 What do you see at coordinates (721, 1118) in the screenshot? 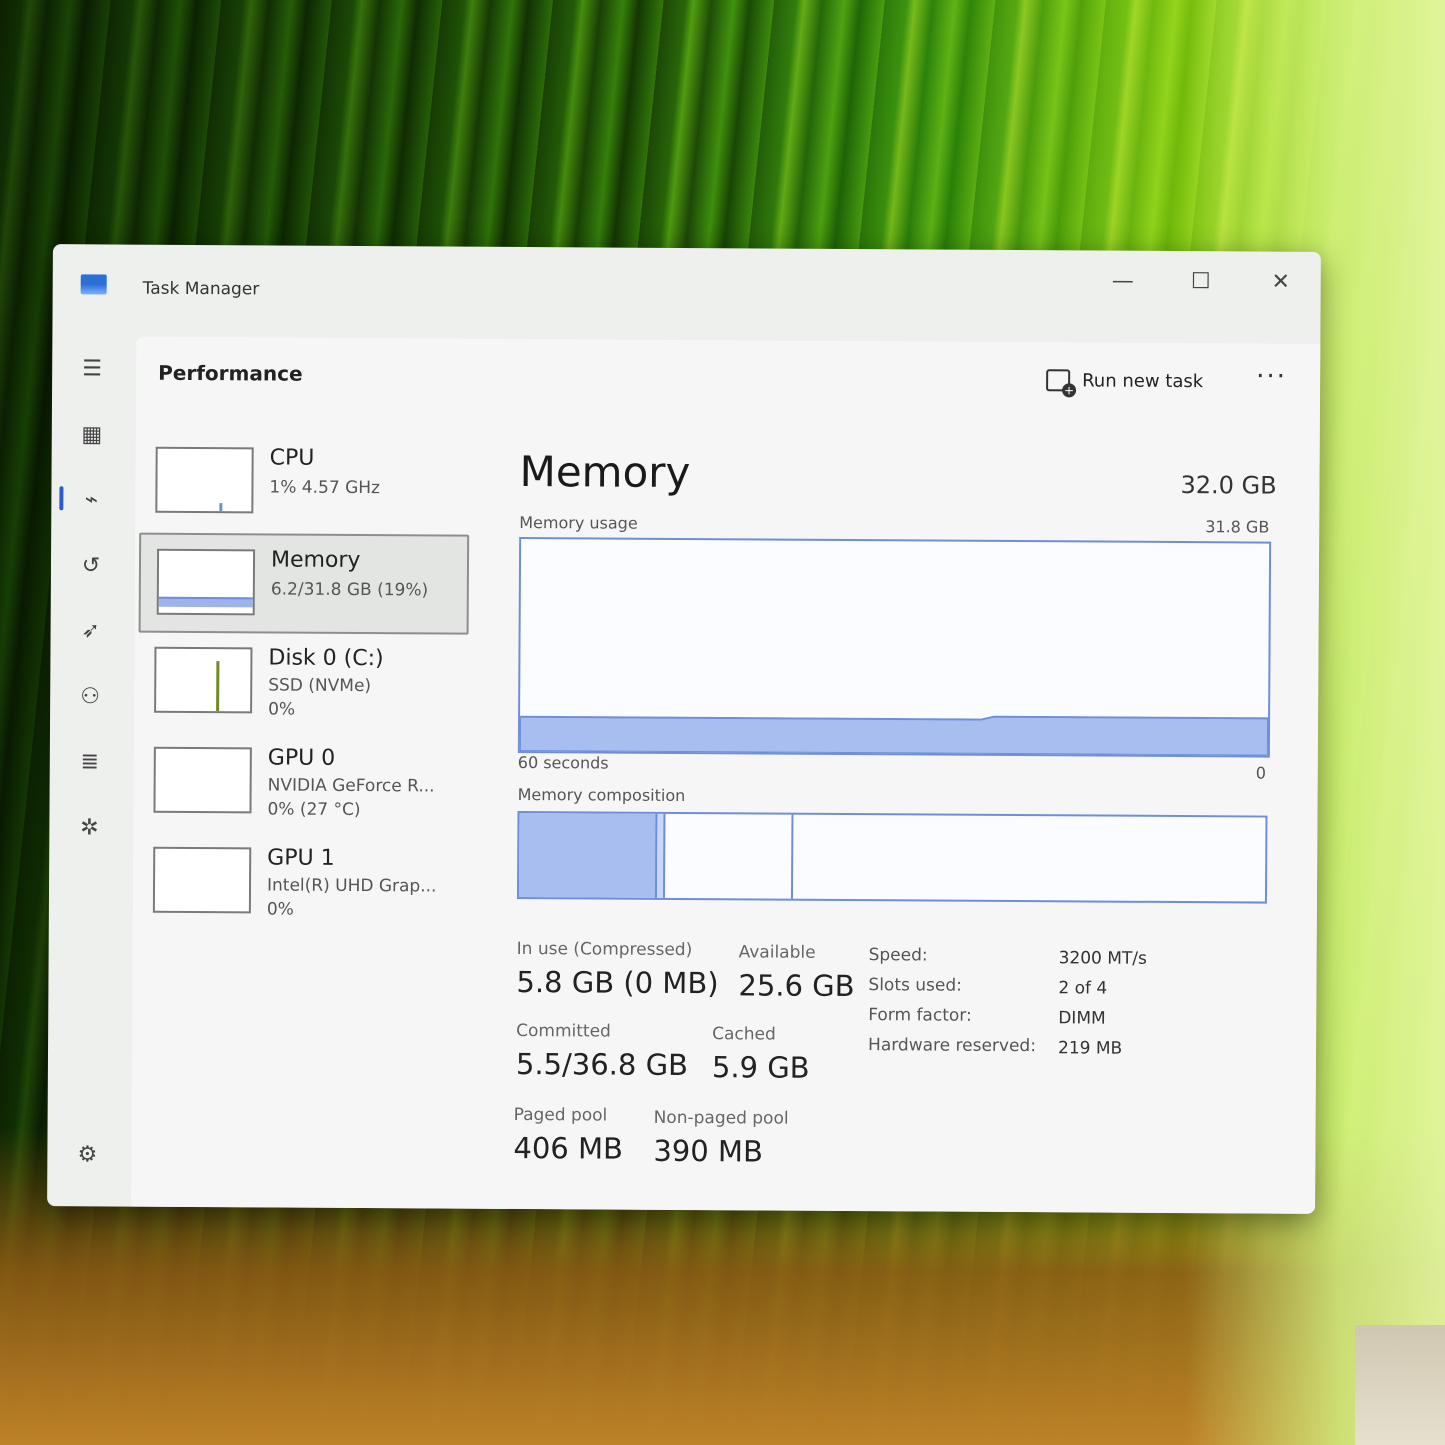
I see `non-paged-pool-label: Non-paged pool` at bounding box center [721, 1118].